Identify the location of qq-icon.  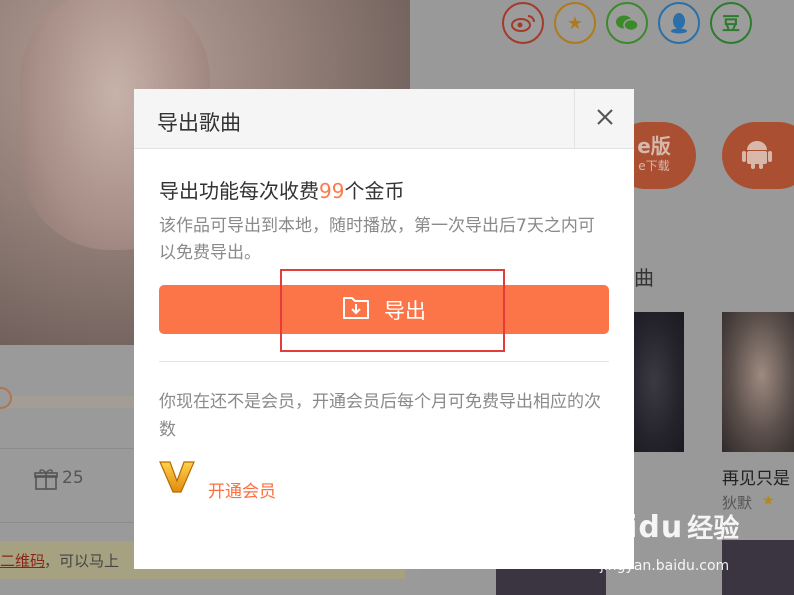
(679, 23).